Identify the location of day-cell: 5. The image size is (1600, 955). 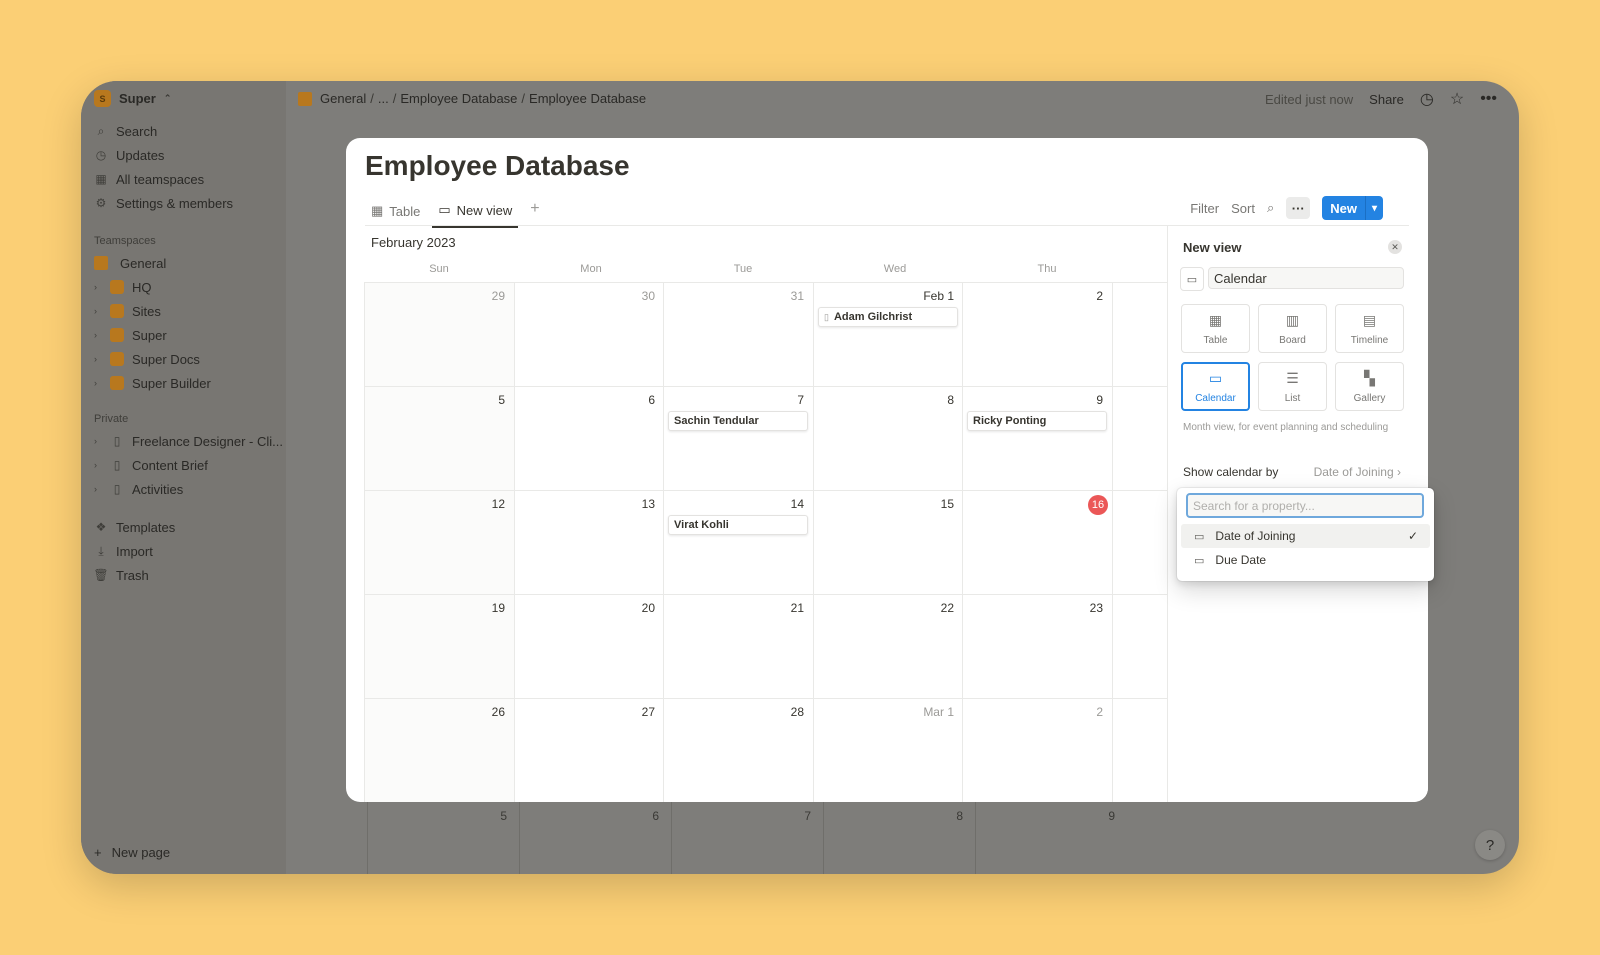
(439, 438).